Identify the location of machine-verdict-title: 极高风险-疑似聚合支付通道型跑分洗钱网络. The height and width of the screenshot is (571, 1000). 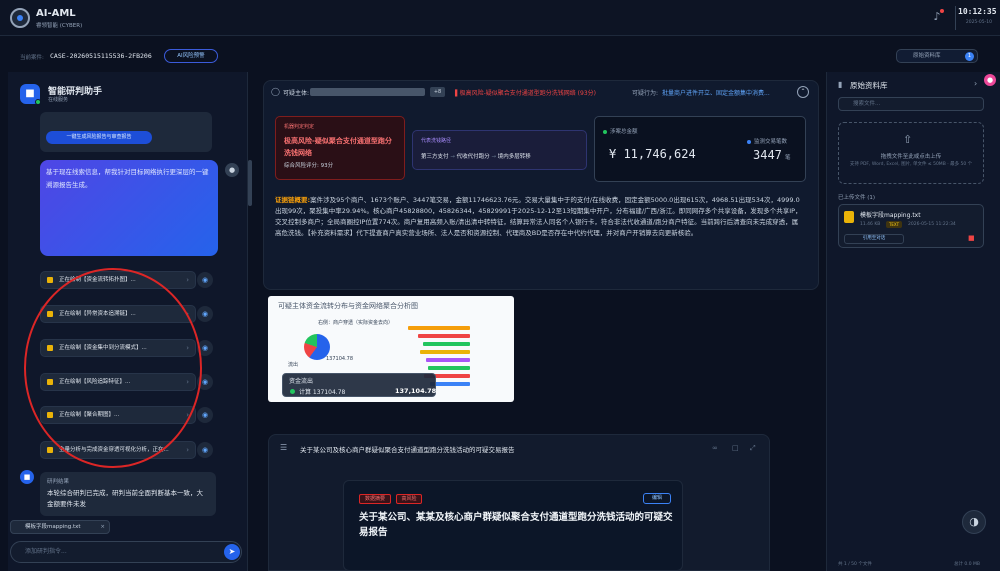
(338, 147).